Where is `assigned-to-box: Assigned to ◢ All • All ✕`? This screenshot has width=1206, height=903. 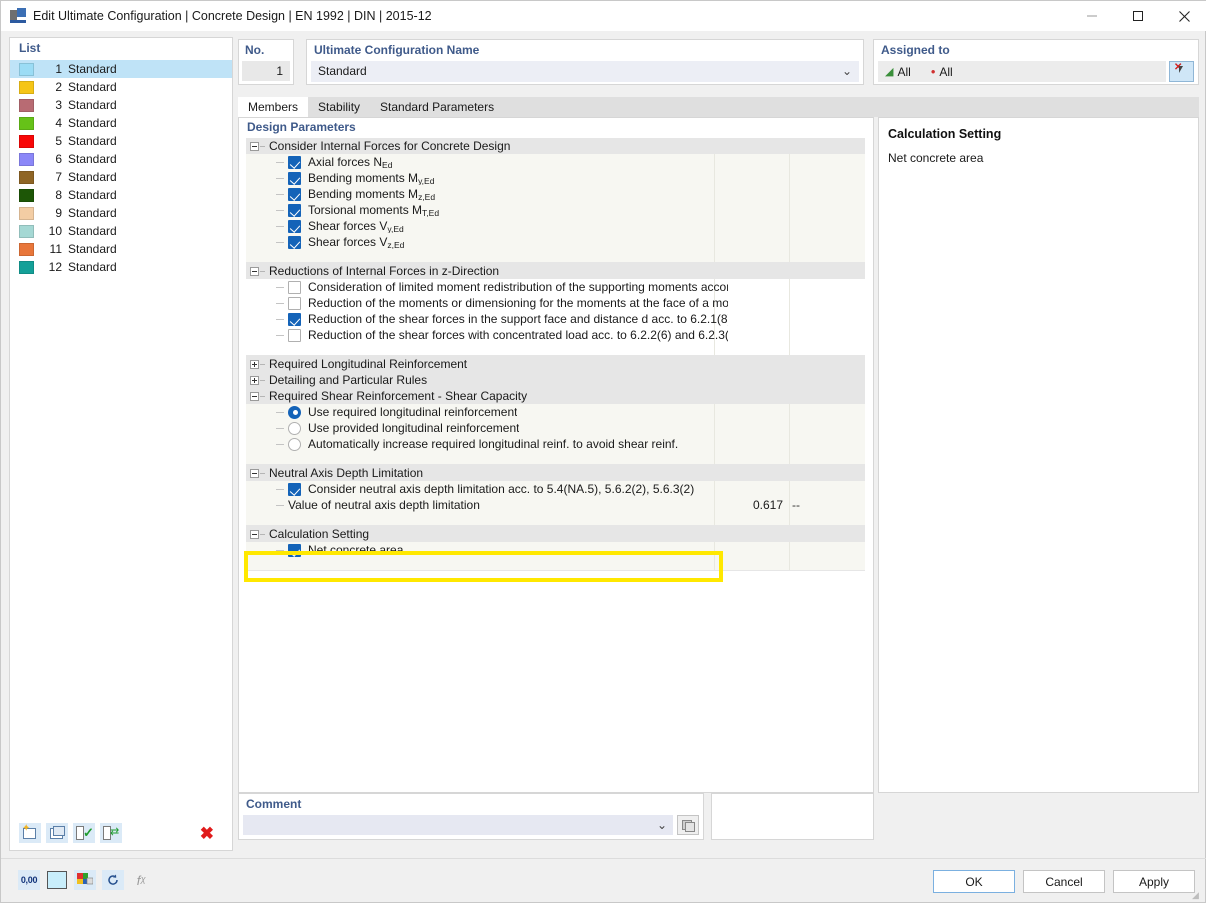
assigned-to-box: Assigned to ◢ All • All ✕ is located at coordinates (1036, 62).